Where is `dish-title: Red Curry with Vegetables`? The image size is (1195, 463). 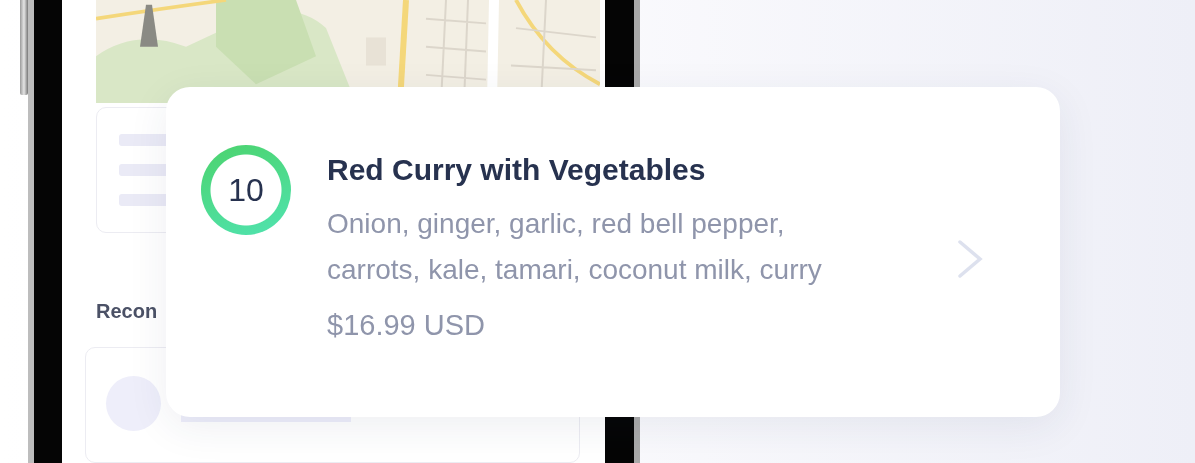 dish-title: Red Curry with Vegetables is located at coordinates (517, 170).